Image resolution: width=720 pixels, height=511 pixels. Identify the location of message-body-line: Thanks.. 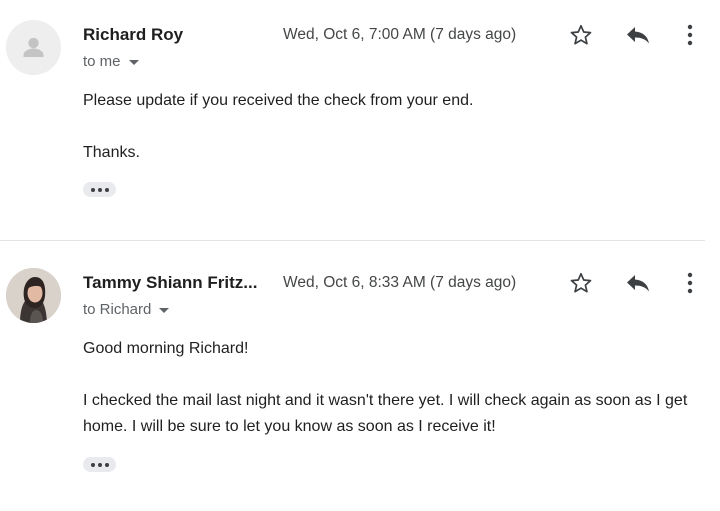
(111, 152).